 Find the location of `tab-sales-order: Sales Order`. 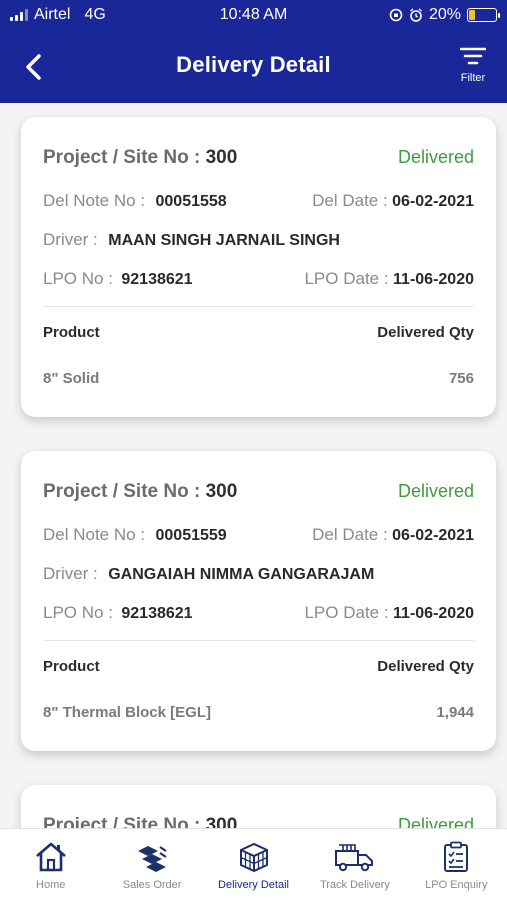

tab-sales-order: Sales Order is located at coordinates (151, 864).